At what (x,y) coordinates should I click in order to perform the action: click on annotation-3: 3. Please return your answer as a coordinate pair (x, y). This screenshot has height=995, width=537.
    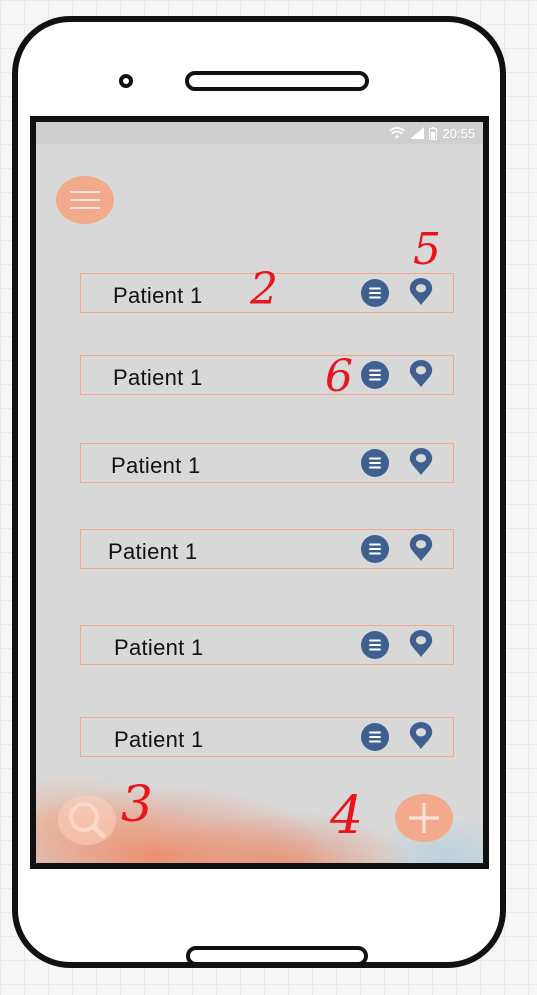
    Looking at the image, I should click on (137, 804).